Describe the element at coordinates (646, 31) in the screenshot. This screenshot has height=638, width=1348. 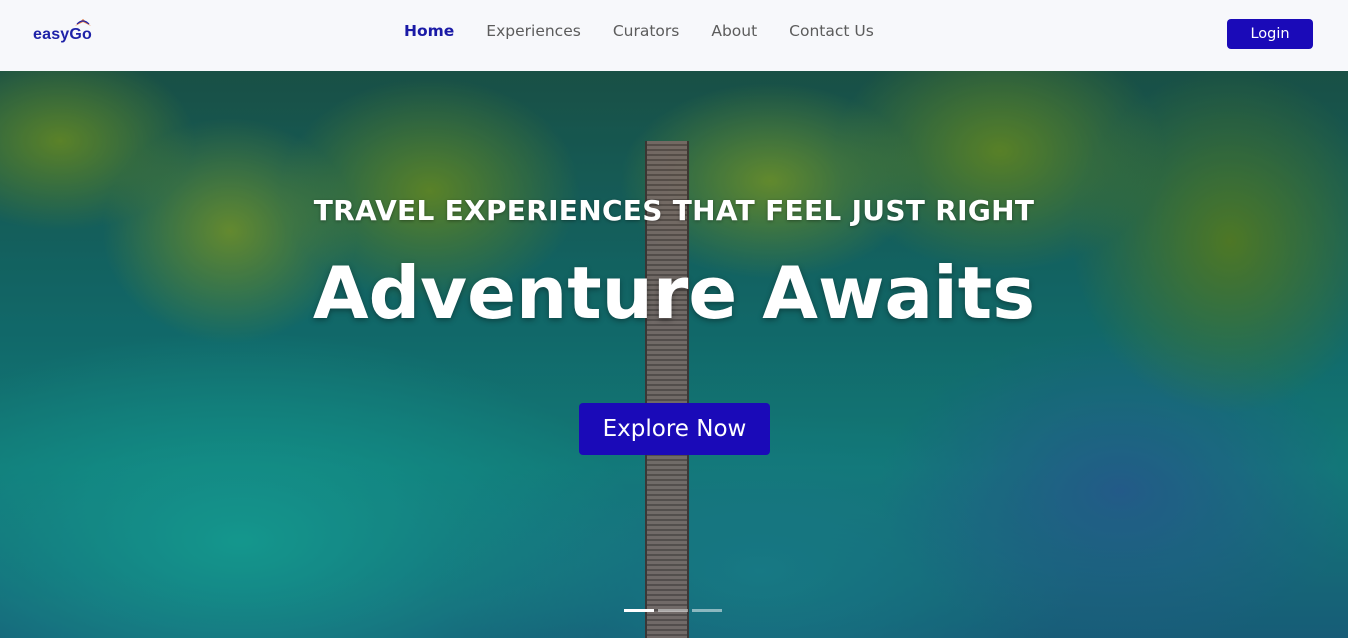
I see `nav-item-curators: Curators` at that location.